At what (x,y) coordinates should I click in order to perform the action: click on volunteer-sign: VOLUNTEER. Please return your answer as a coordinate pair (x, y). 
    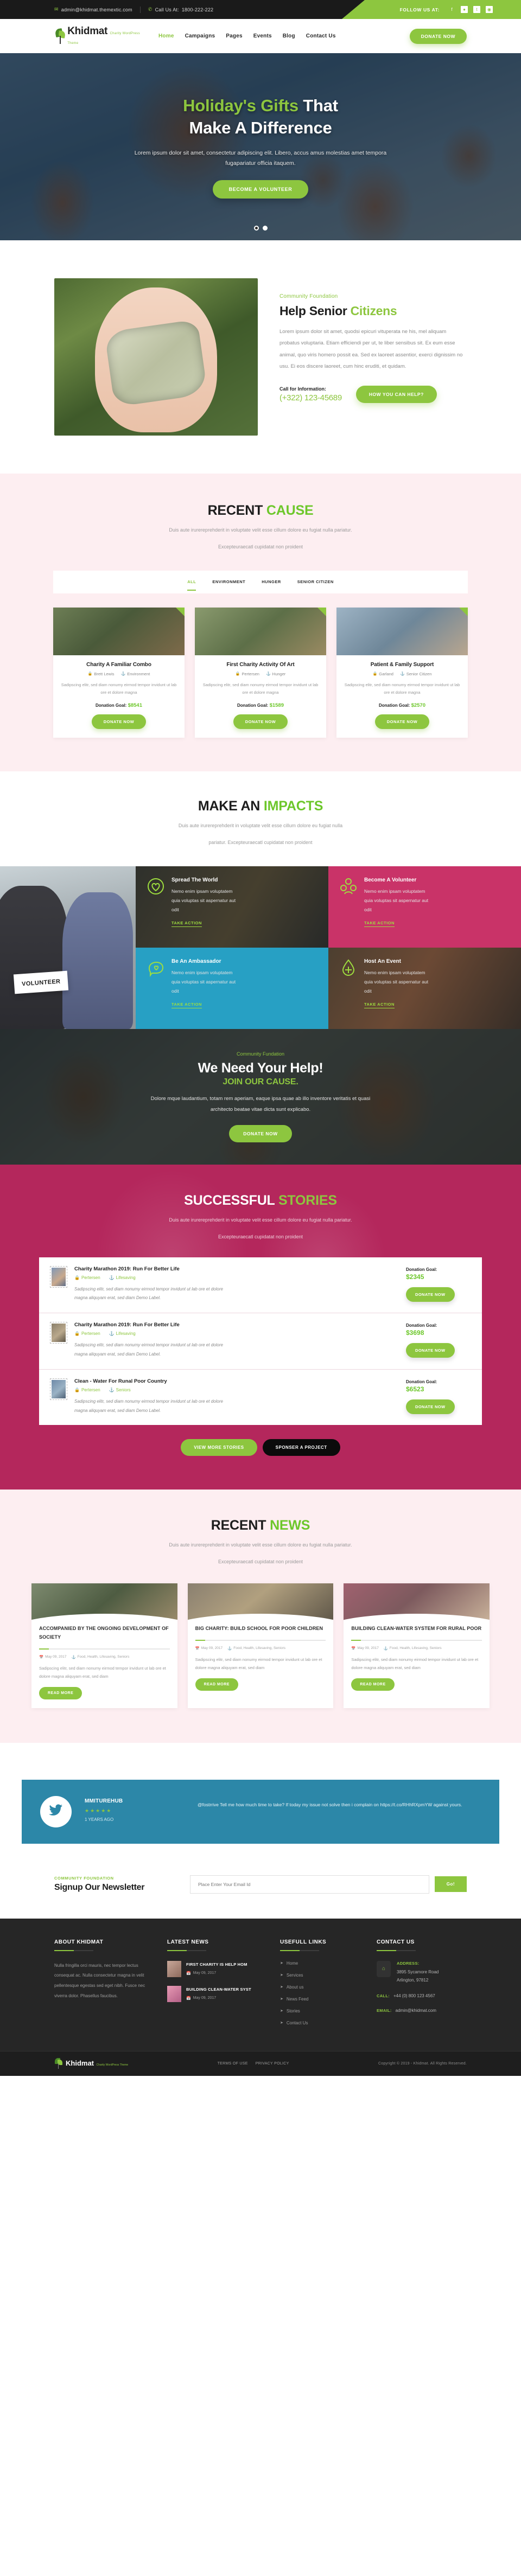
    Looking at the image, I should click on (41, 982).